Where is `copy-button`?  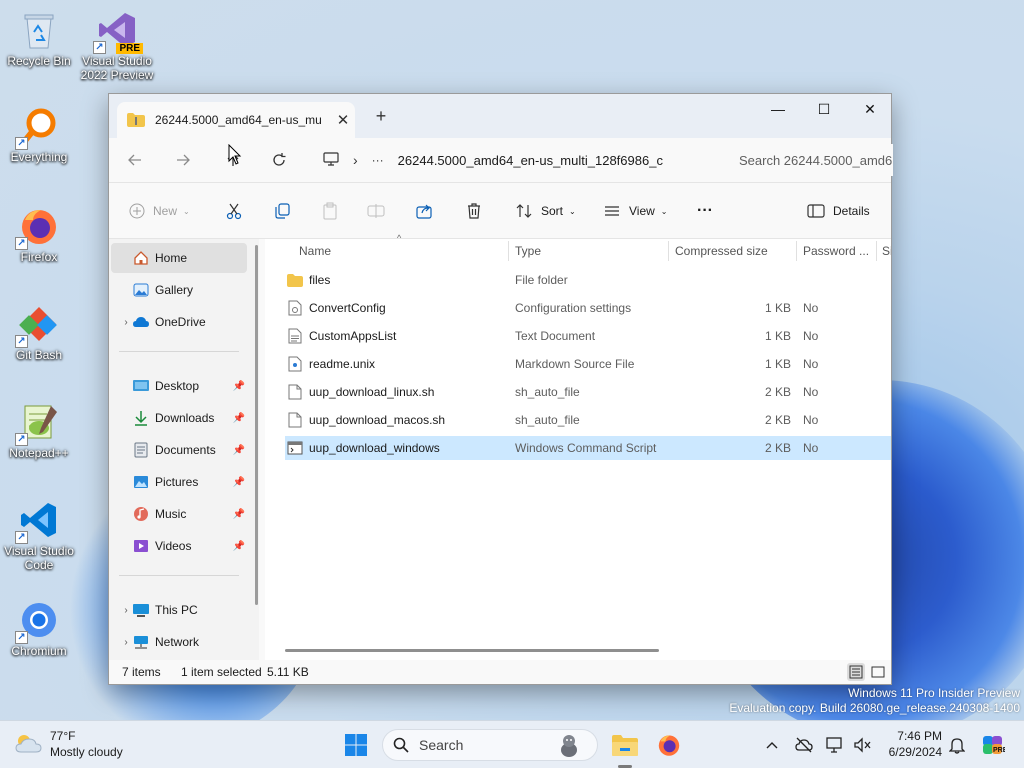
copy-button is located at coordinates (282, 211).